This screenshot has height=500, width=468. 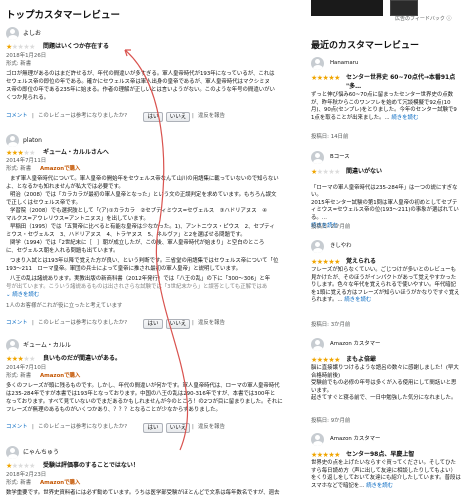 What do you see at coordinates (341, 247) in the screenshot?
I see `sidebar-reviewer-name: きしやわ` at bounding box center [341, 247].